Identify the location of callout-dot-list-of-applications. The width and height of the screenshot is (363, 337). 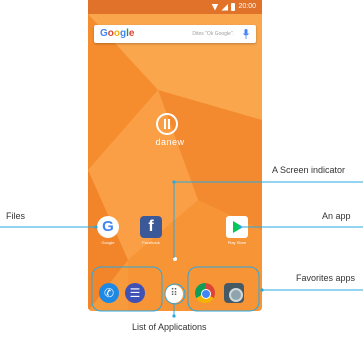
(174, 316).